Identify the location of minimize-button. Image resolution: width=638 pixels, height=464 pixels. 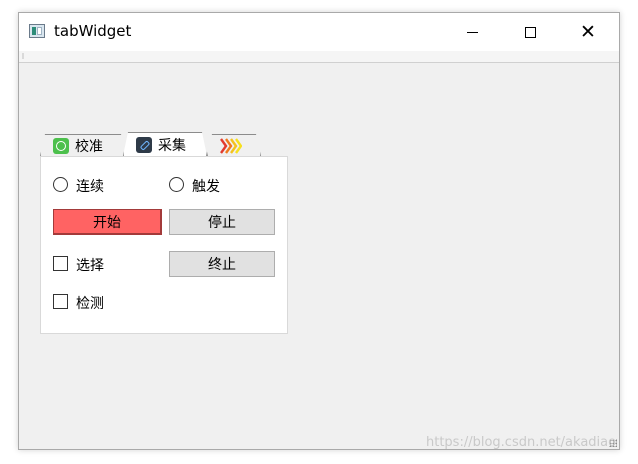
(472, 32).